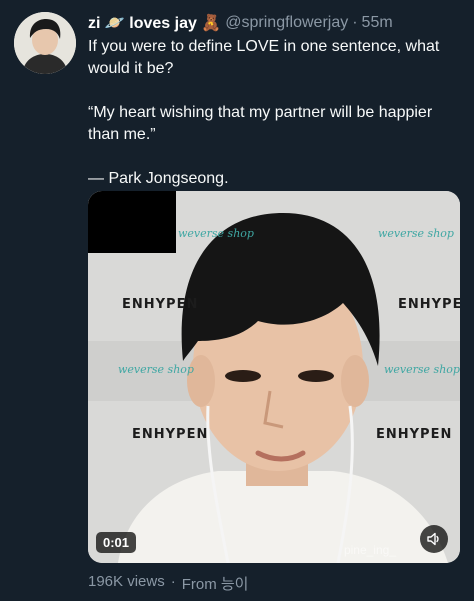 The height and width of the screenshot is (601, 474). I want to click on volume-button, so click(434, 539).